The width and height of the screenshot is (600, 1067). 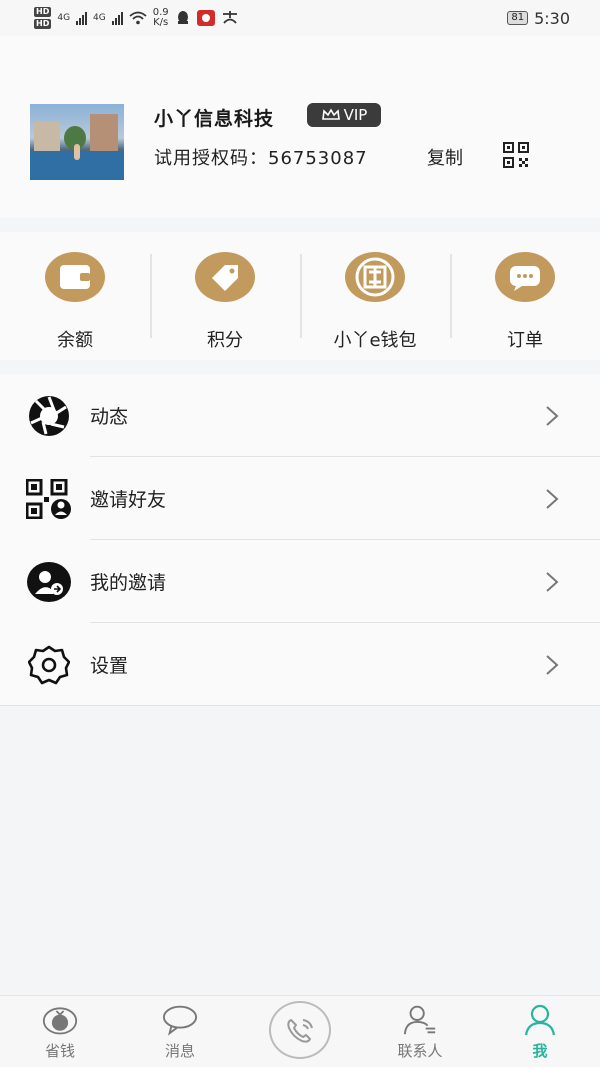 I want to click on trial-code: 试用授权码：56753087, so click(x=261, y=157).